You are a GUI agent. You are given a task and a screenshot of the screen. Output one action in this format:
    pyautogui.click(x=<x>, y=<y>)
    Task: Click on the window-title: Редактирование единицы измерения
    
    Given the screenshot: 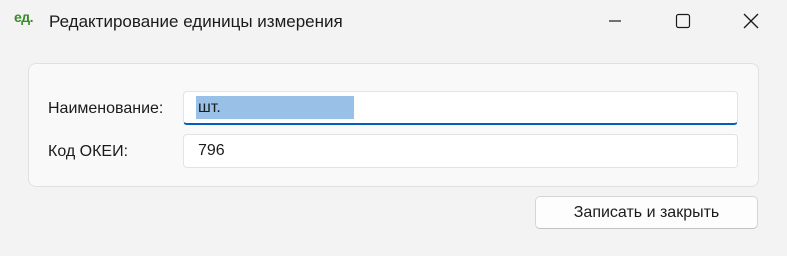 What is the action you would take?
    pyautogui.click(x=196, y=21)
    